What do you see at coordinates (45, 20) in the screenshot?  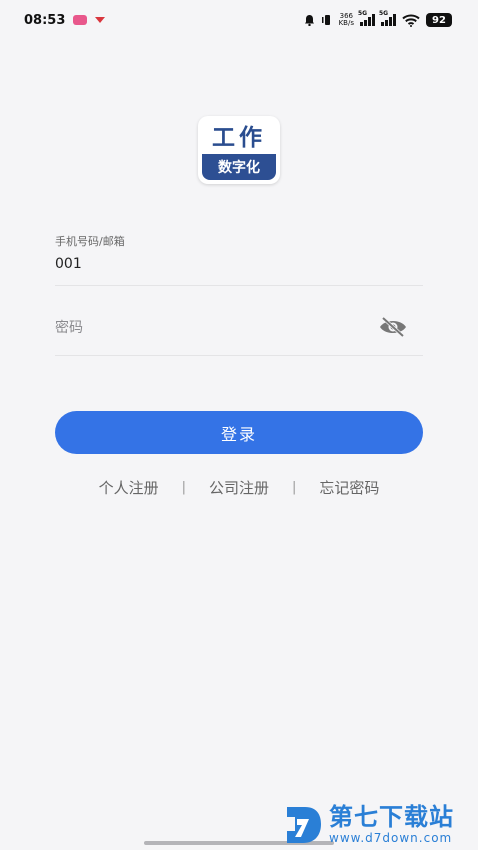 I see `clock: 08:53` at bounding box center [45, 20].